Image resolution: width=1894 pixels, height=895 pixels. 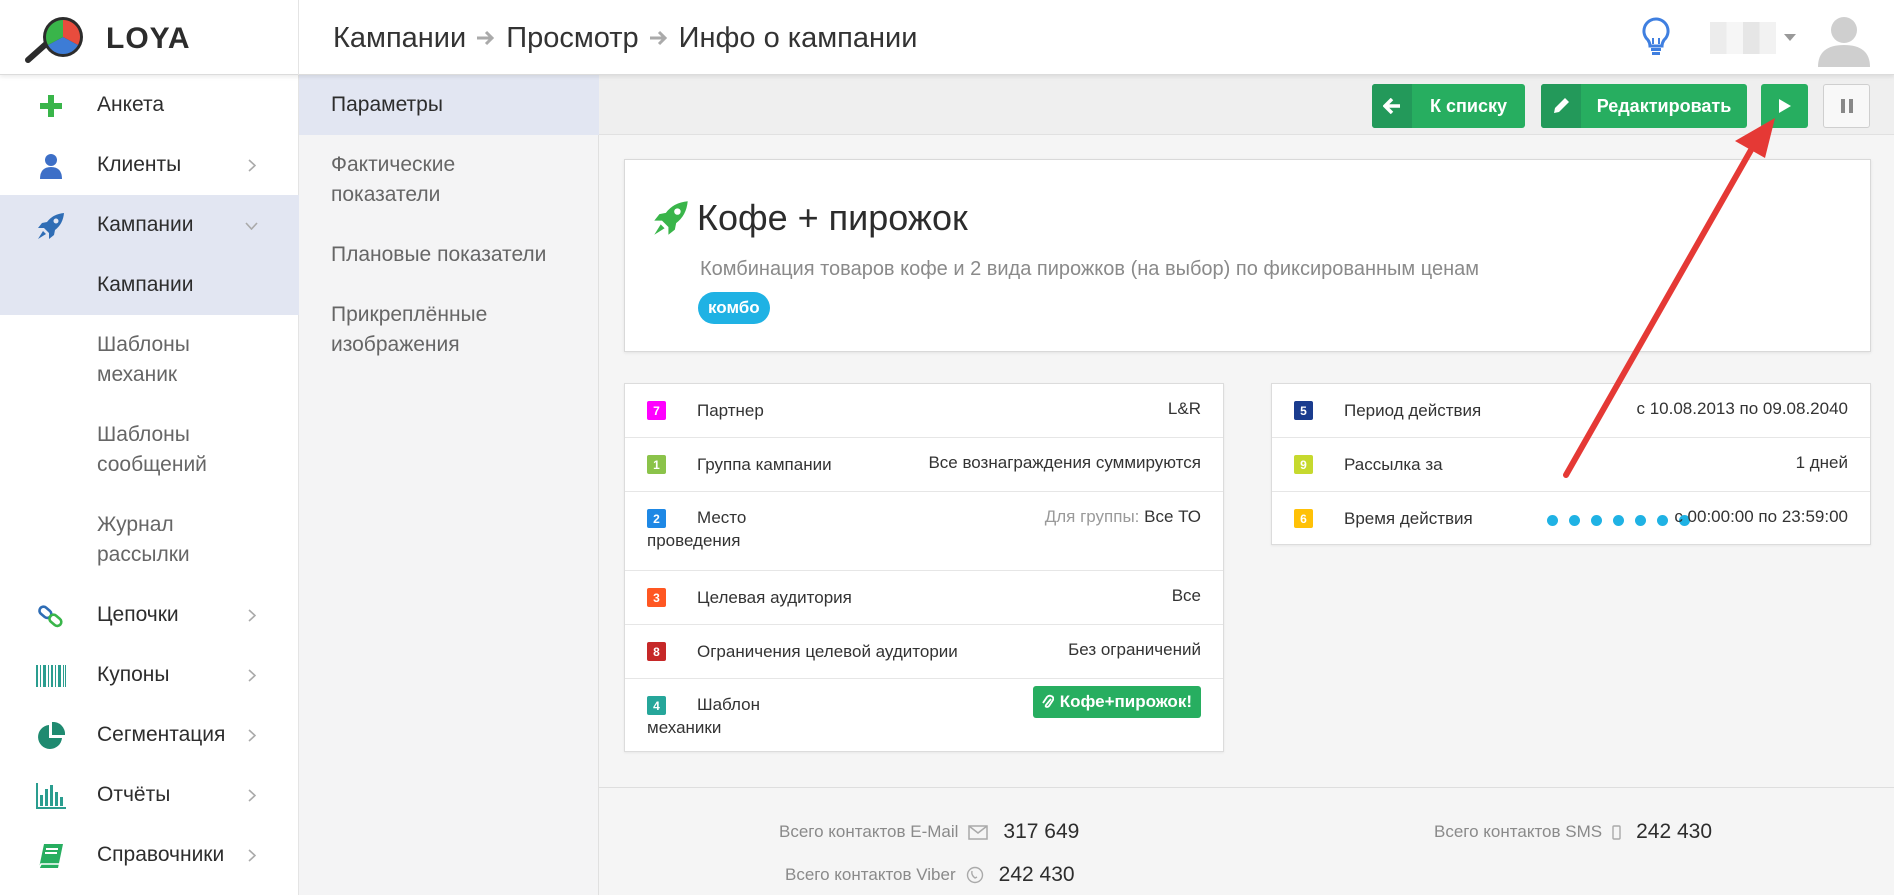 I want to click on sidebar-subitem-label: Шаблоны механик, so click(x=143, y=359).